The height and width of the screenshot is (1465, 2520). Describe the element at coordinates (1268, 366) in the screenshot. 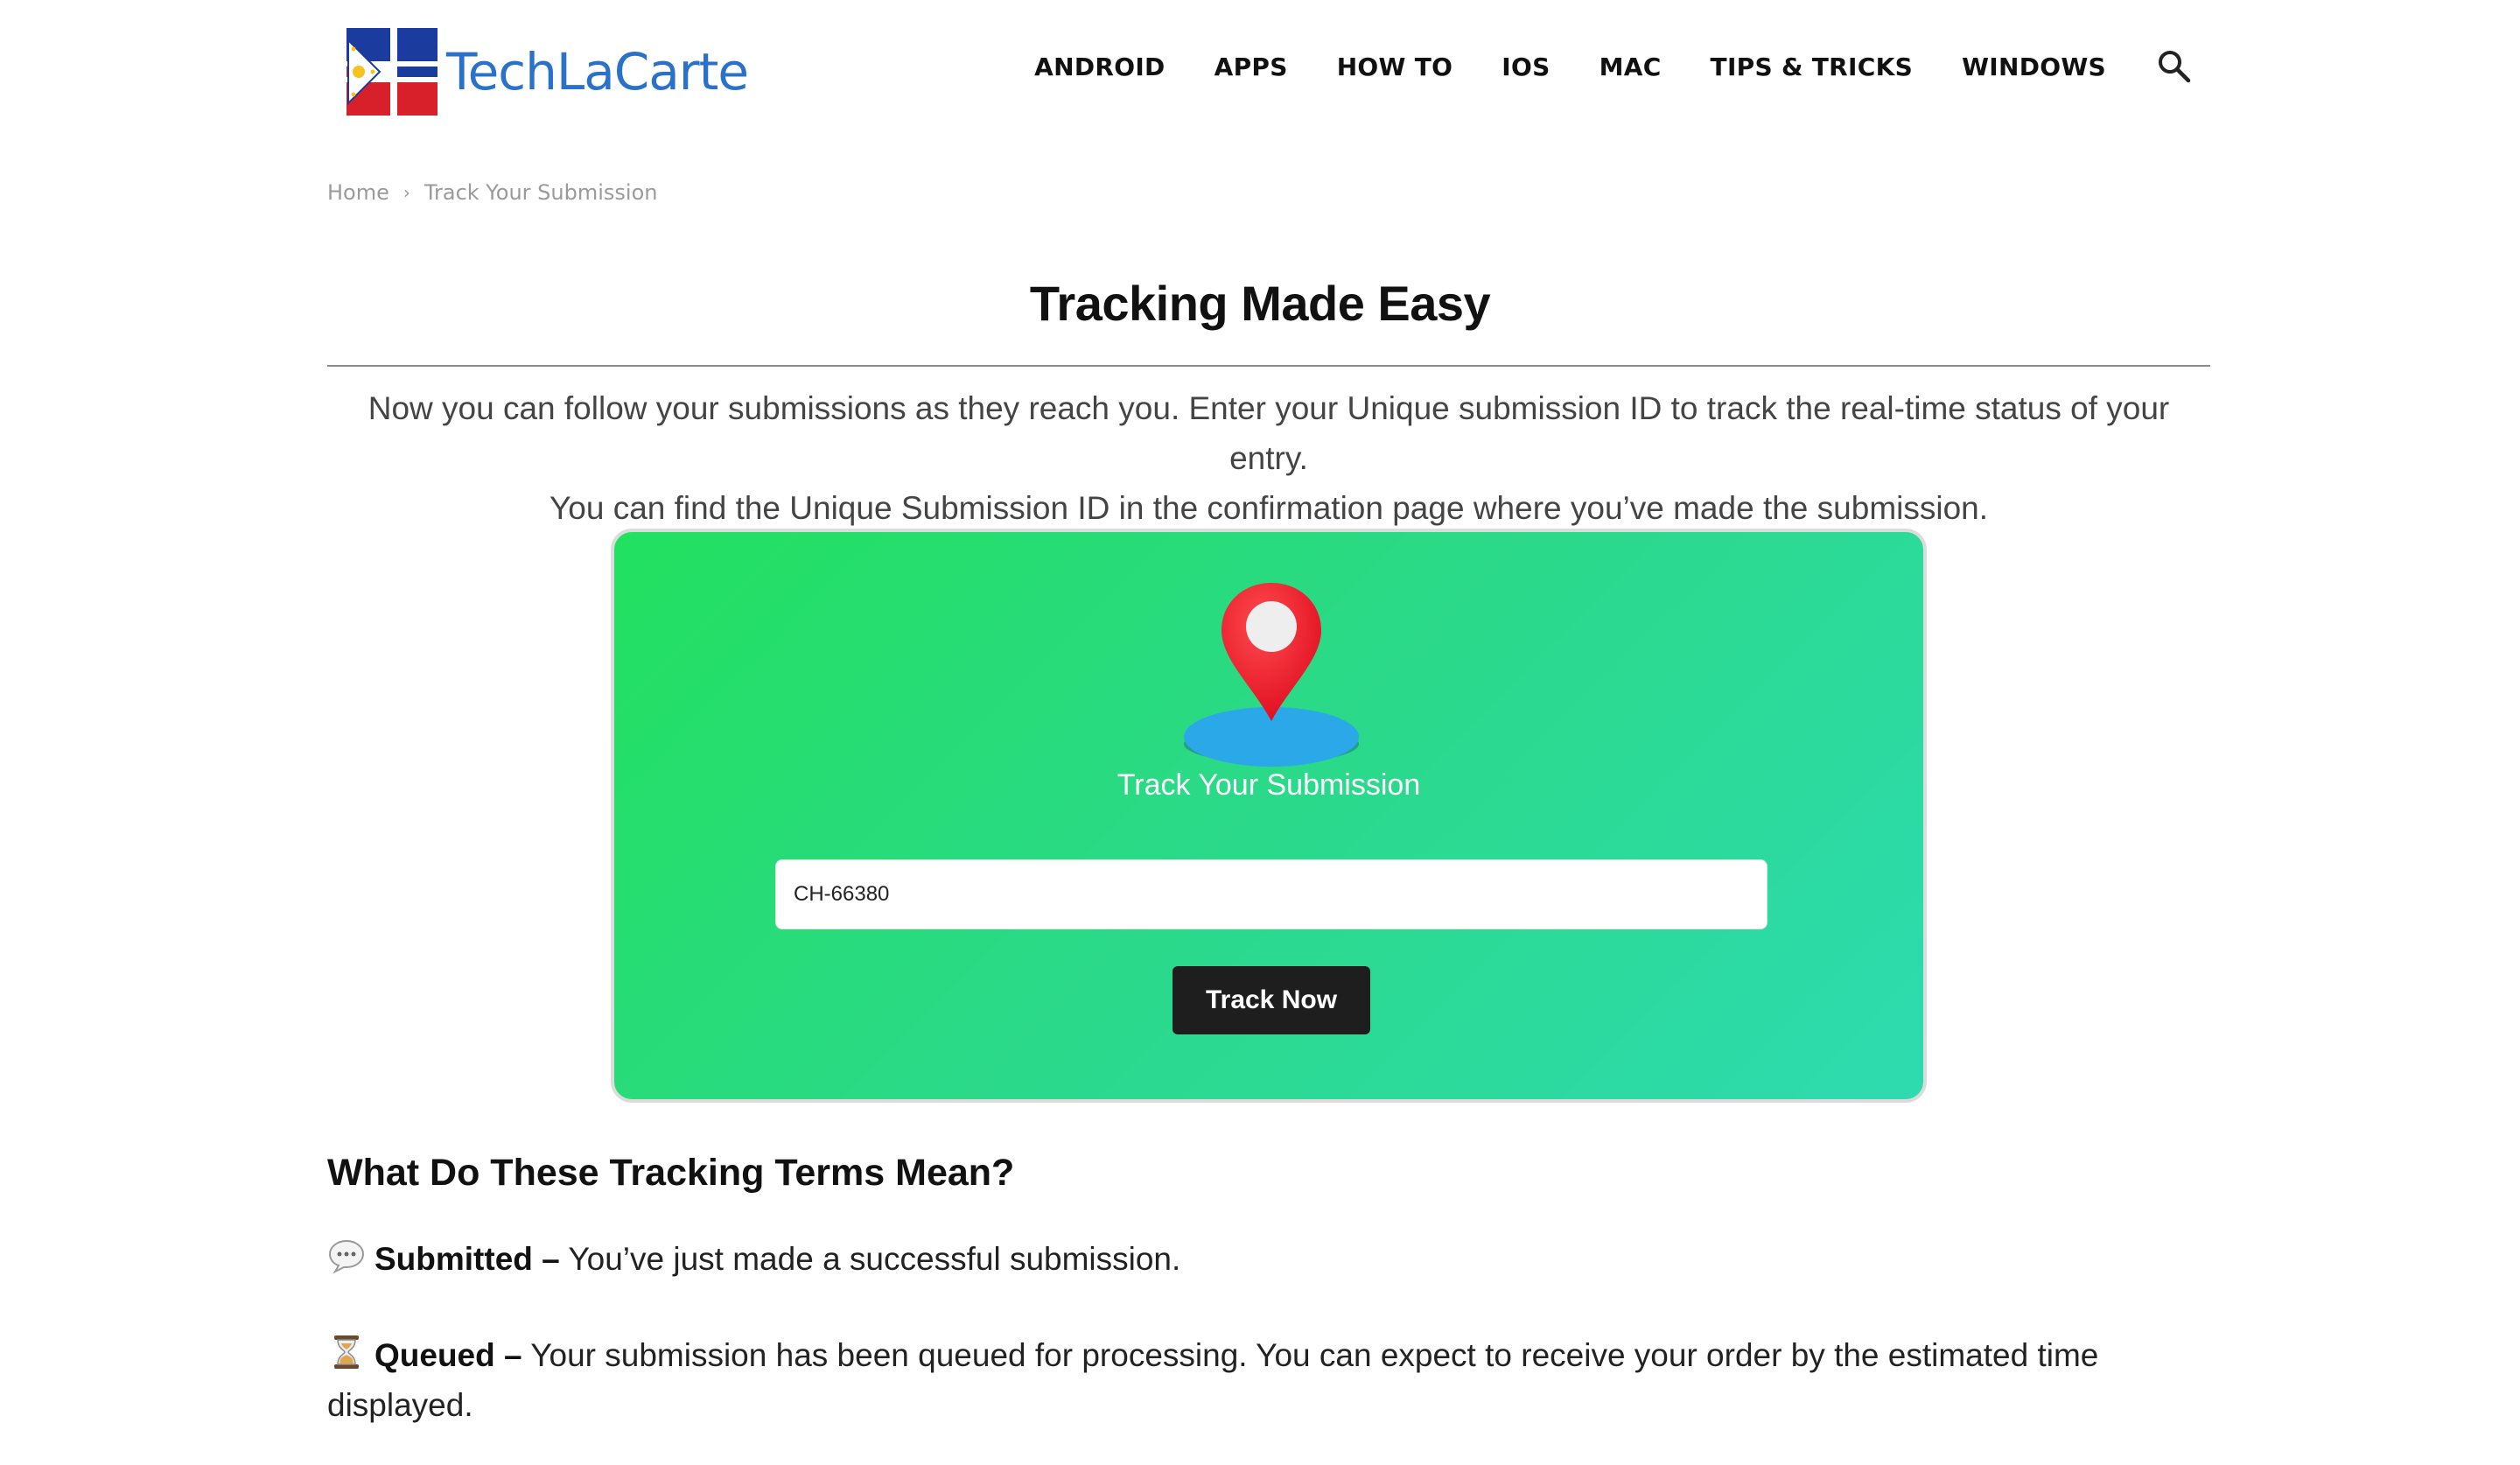

I see `title-divider` at that location.